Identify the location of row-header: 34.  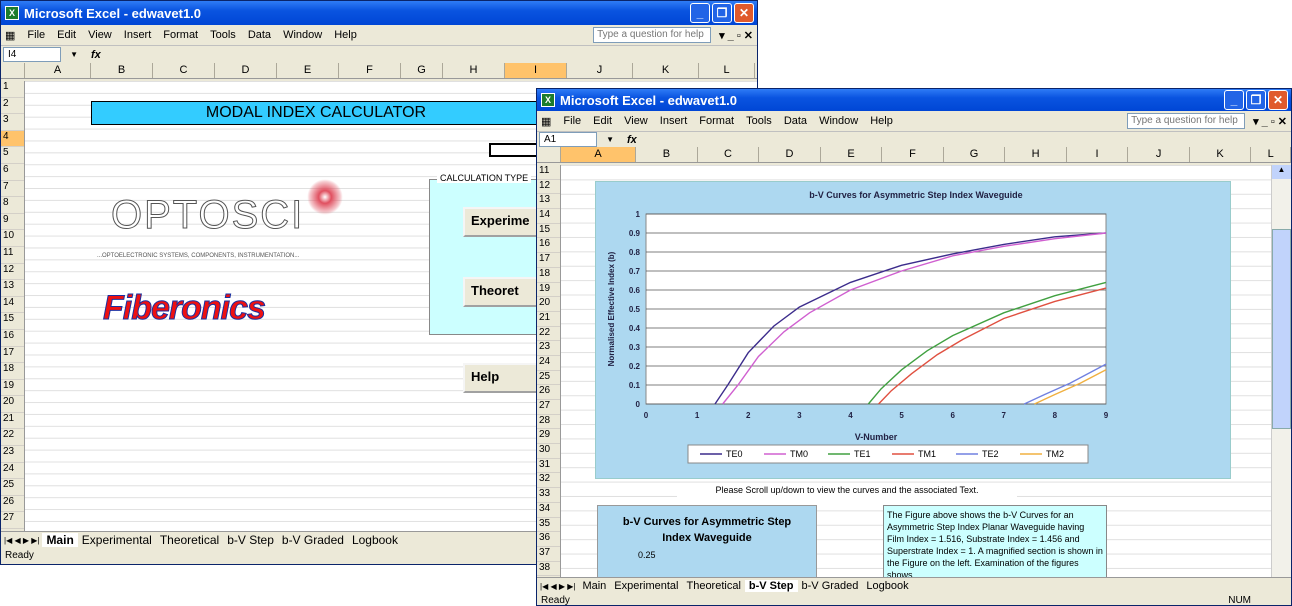
(548, 510).